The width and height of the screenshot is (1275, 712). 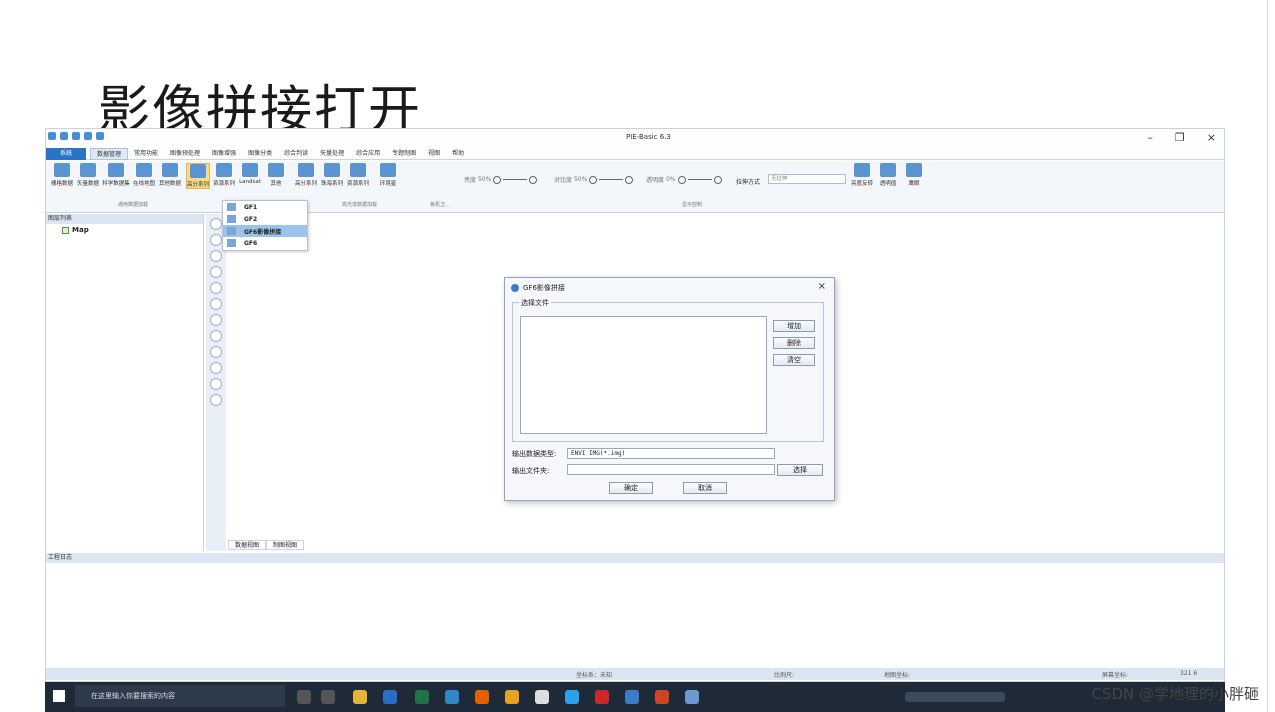 What do you see at coordinates (304, 697) in the screenshot?
I see `cortana-icon` at bounding box center [304, 697].